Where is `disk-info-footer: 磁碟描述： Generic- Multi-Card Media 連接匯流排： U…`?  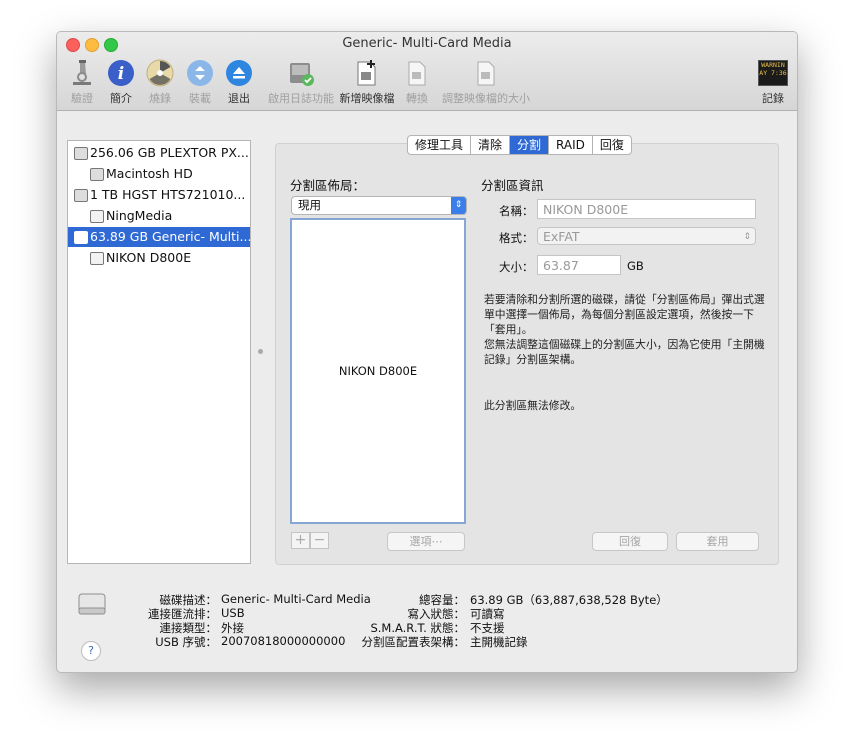
disk-info-footer: 磁碟描述： Generic- Multi-Card Media 連接匯流排： U… is located at coordinates (427, 623).